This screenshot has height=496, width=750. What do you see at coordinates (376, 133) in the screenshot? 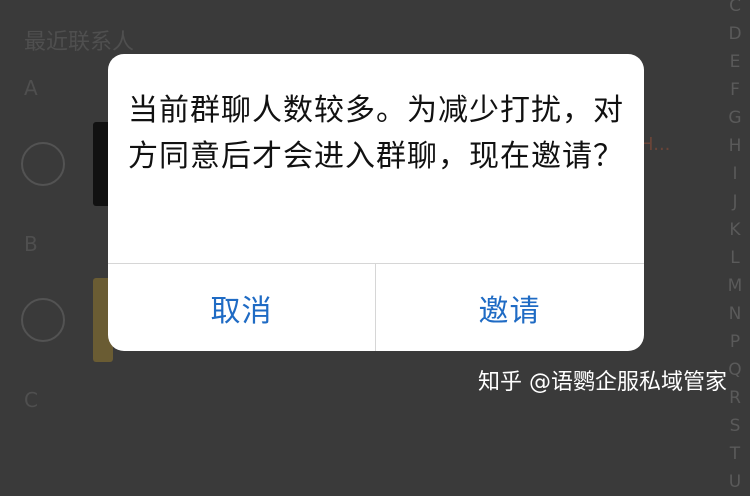
I see `dialog-message: 当前群聊人数较多。为减少打扰，对方同意后才会进入群聊，现在邀请？` at bounding box center [376, 133].